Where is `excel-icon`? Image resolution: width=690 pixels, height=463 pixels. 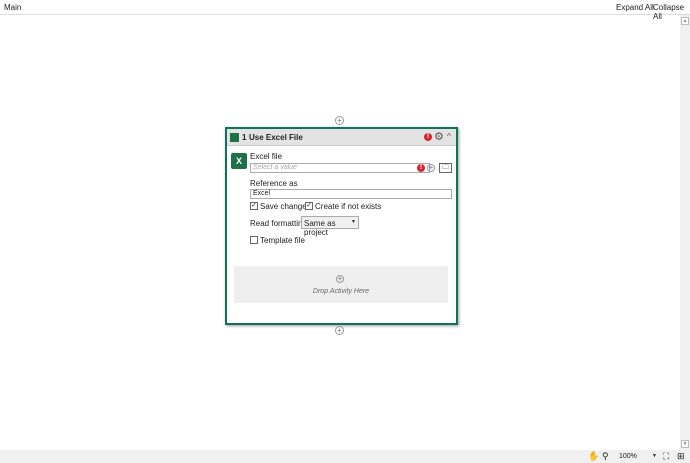
excel-icon is located at coordinates (234, 137).